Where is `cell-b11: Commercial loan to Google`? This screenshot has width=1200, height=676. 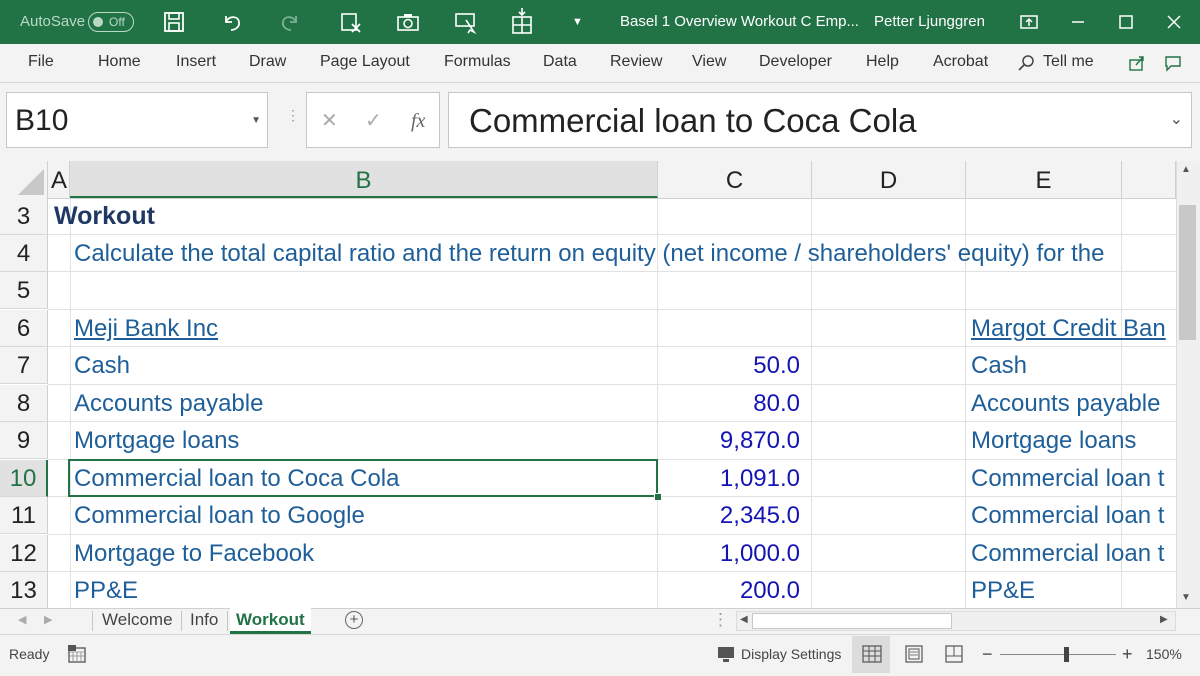
cell-b11: Commercial loan to Google is located at coordinates (364, 515).